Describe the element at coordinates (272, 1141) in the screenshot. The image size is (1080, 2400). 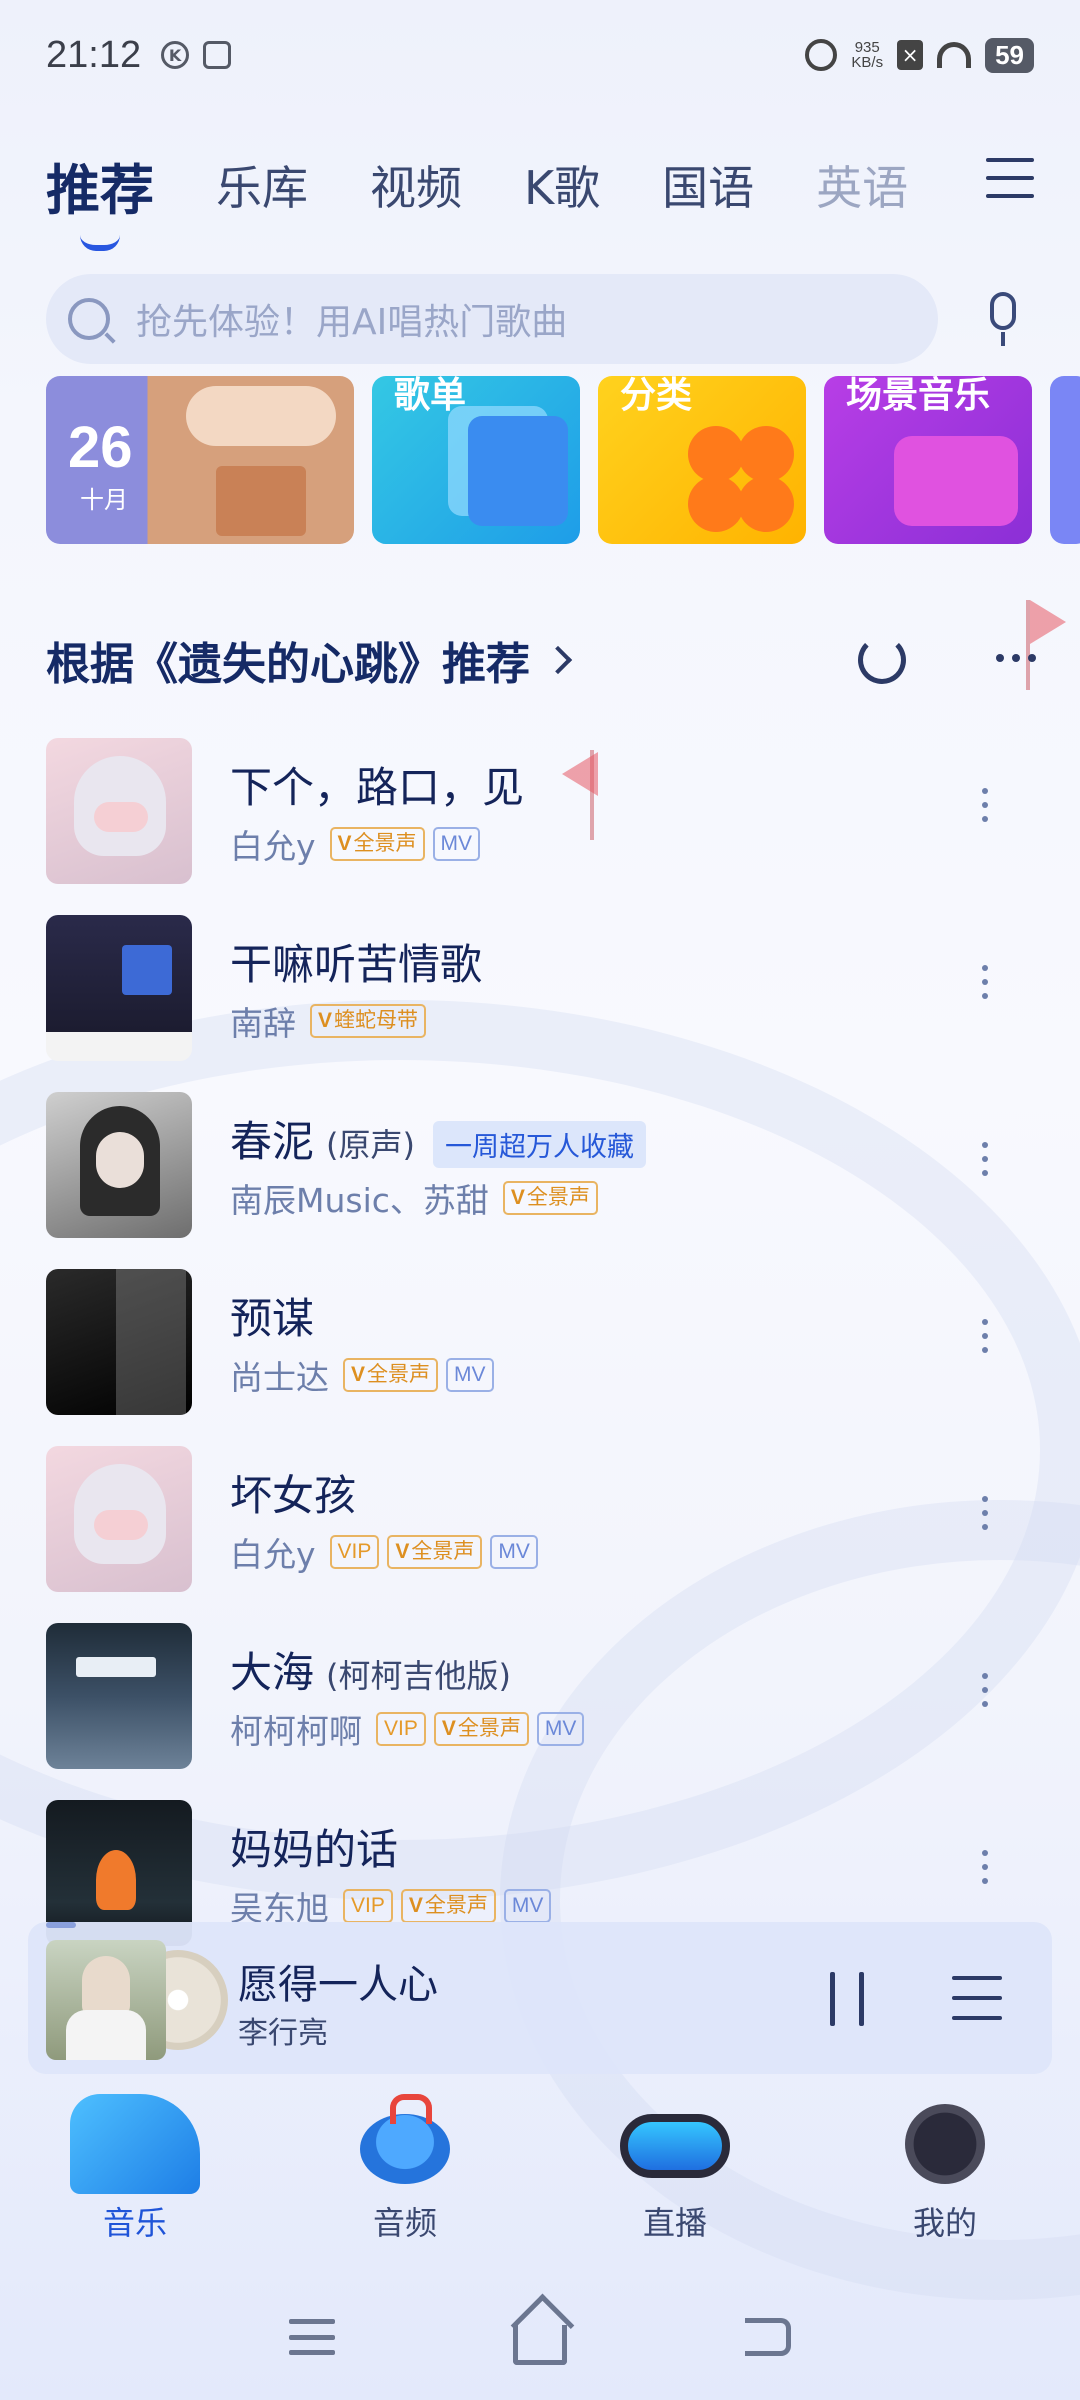
I see `song-title: 春泥` at that location.